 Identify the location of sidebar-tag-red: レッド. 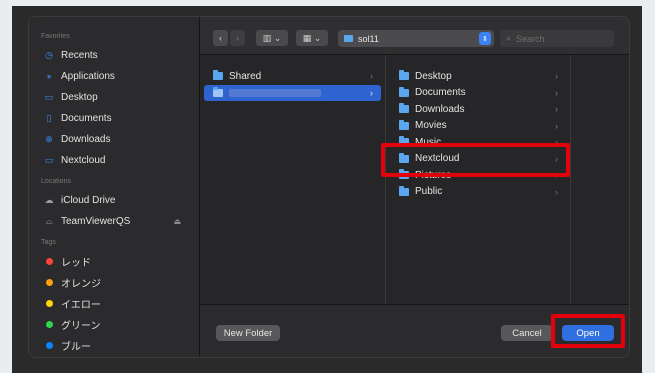
(114, 261).